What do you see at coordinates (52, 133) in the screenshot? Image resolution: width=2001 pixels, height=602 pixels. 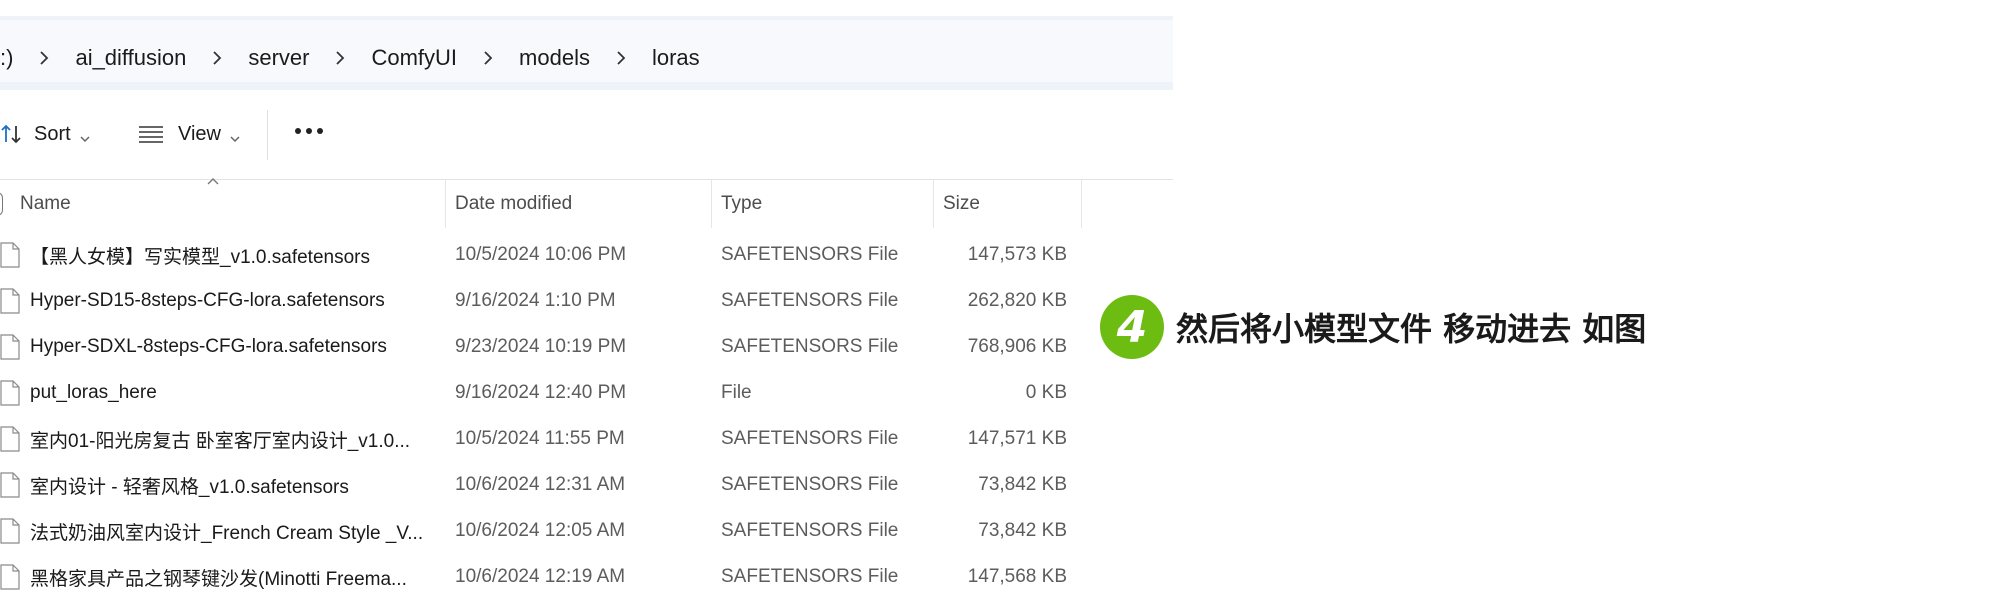 I see `sort-label: Sort` at bounding box center [52, 133].